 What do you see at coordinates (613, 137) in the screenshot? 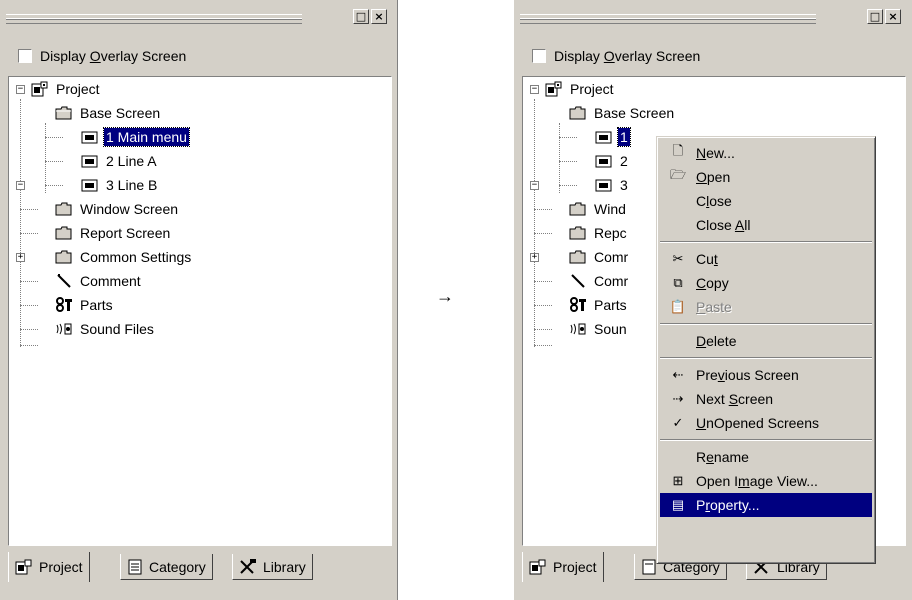
I see `tree-item-main-menu: 1` at bounding box center [613, 137].